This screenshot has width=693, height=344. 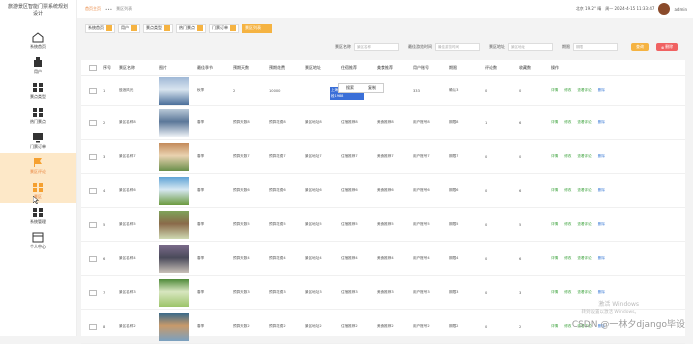 What do you see at coordinates (38, 90) in the screenshot?
I see `sidebar-item-2: 景点类型` at bounding box center [38, 90].